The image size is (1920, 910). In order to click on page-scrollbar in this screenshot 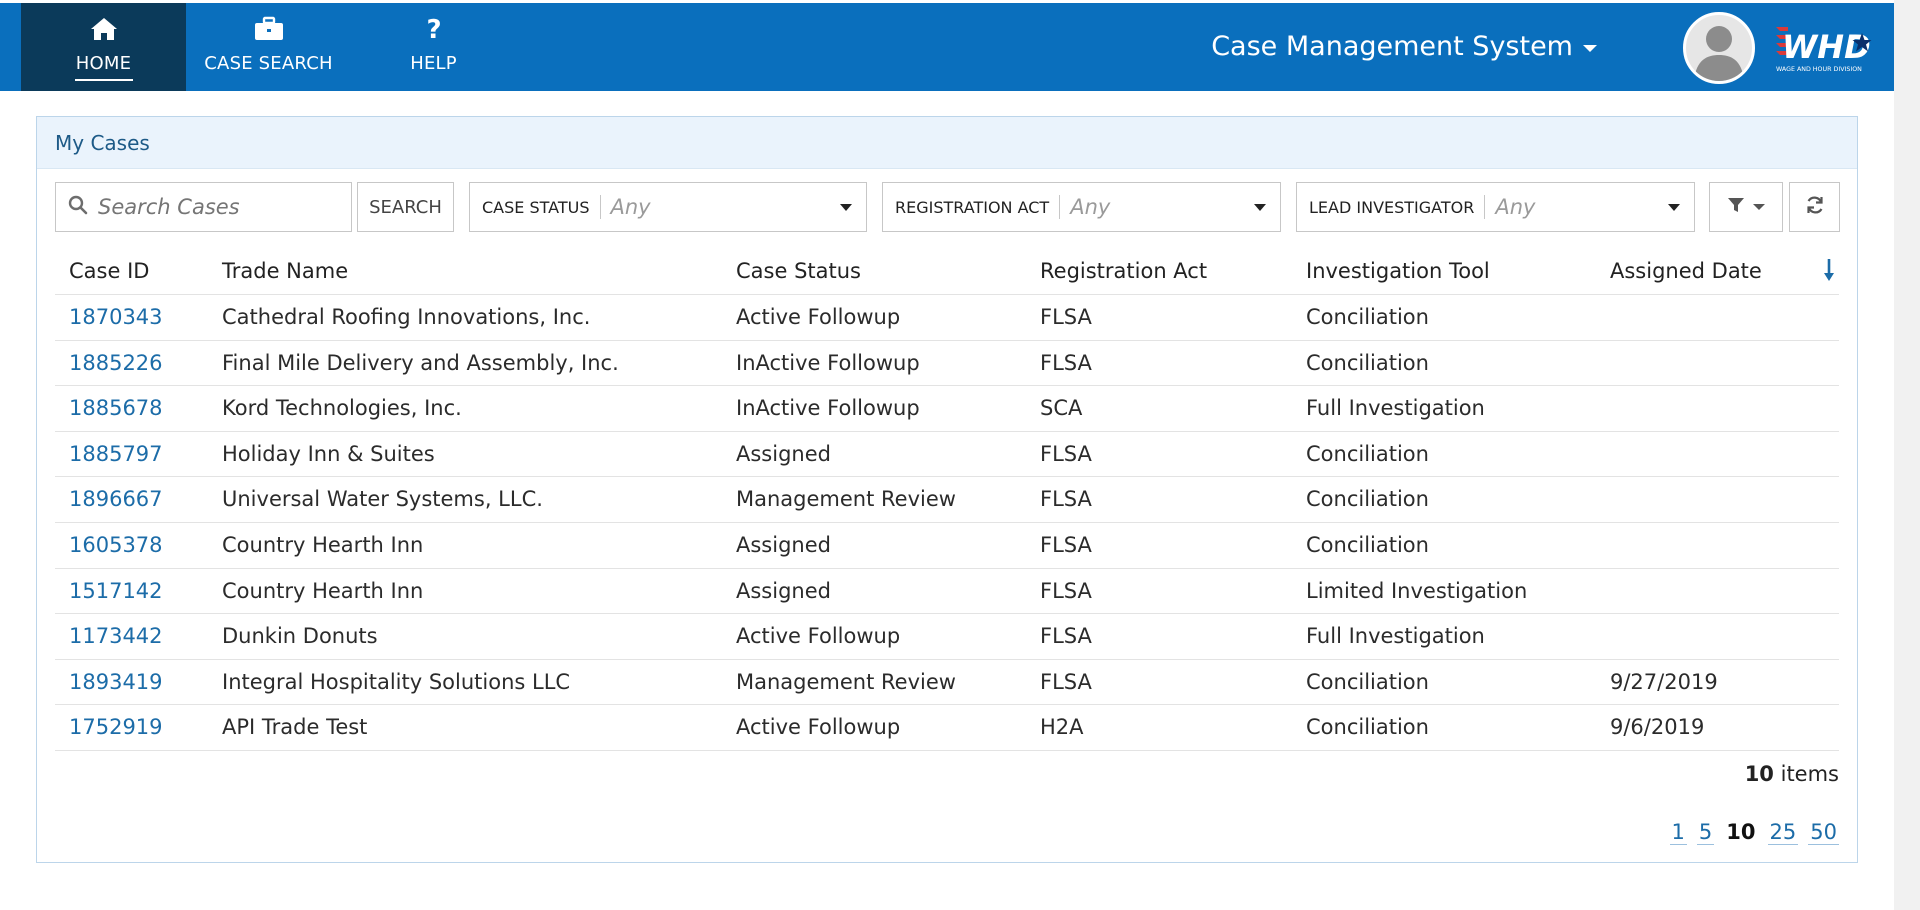, I will do `click(1907, 455)`.